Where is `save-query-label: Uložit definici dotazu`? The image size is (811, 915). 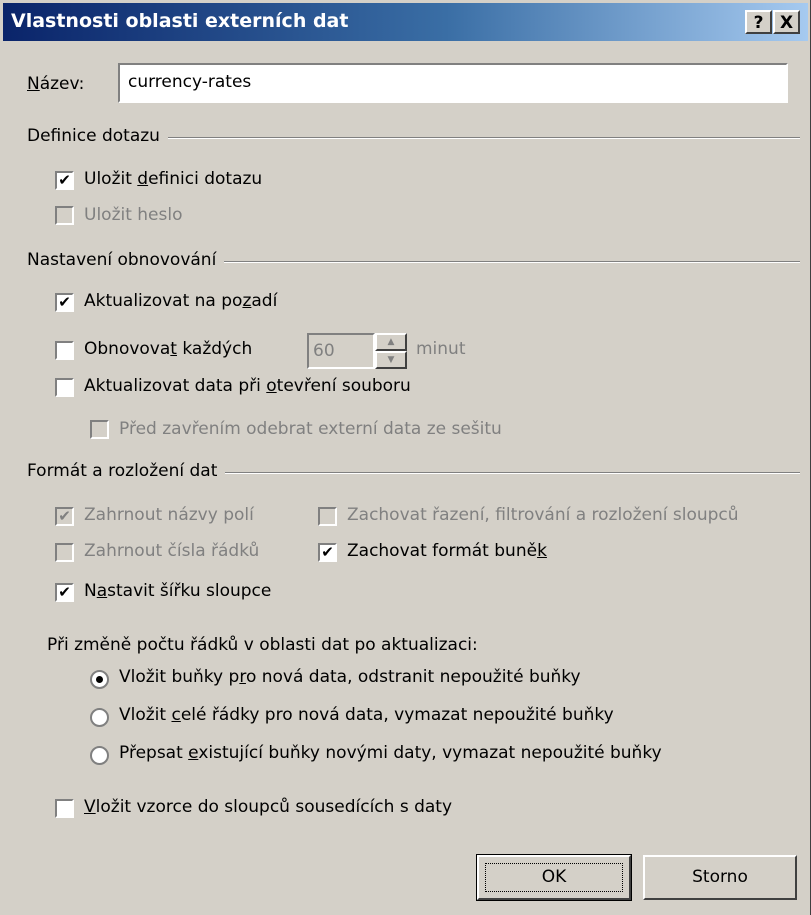
save-query-label: Uložit definici dotazu is located at coordinates (173, 179).